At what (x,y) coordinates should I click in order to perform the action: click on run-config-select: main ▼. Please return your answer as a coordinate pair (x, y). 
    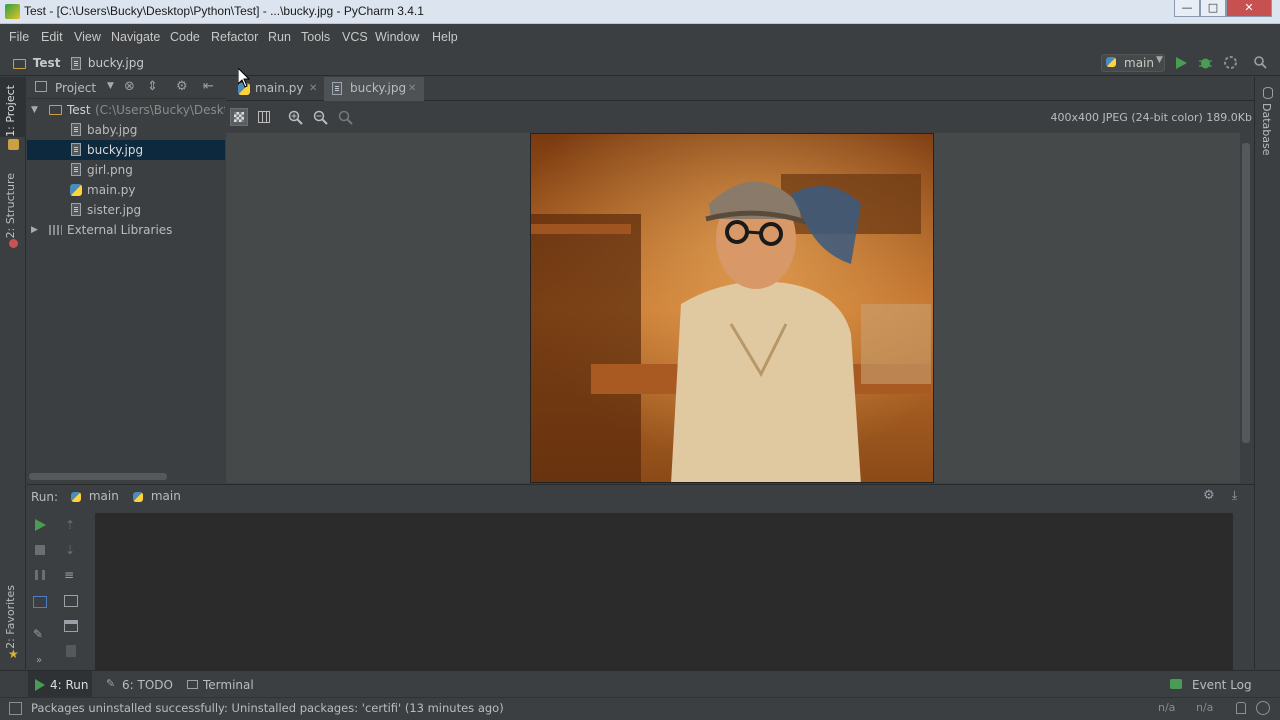
    Looking at the image, I should click on (1133, 63).